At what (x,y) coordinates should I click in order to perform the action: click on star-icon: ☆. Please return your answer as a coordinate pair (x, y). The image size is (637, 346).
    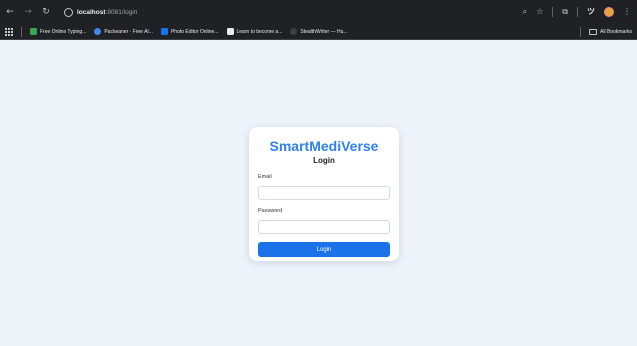
    Looking at the image, I should click on (539, 12).